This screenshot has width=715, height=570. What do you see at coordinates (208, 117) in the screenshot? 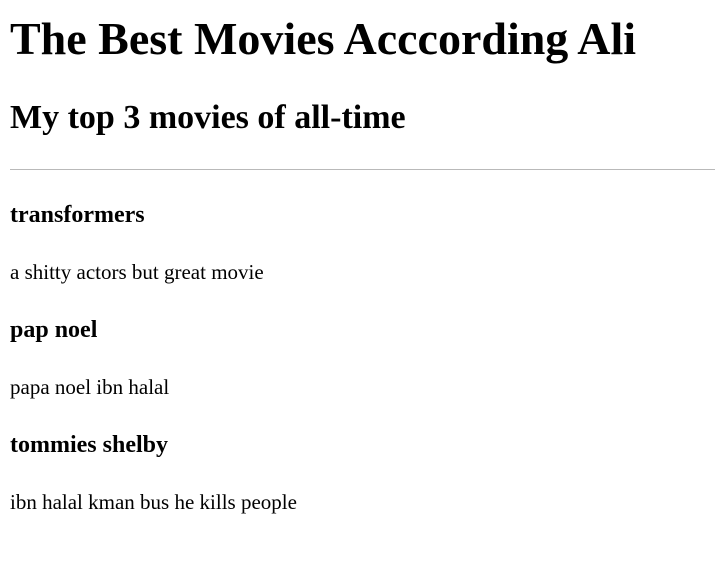
I see `page-subtitle: My top 3 movies of all-time` at bounding box center [208, 117].